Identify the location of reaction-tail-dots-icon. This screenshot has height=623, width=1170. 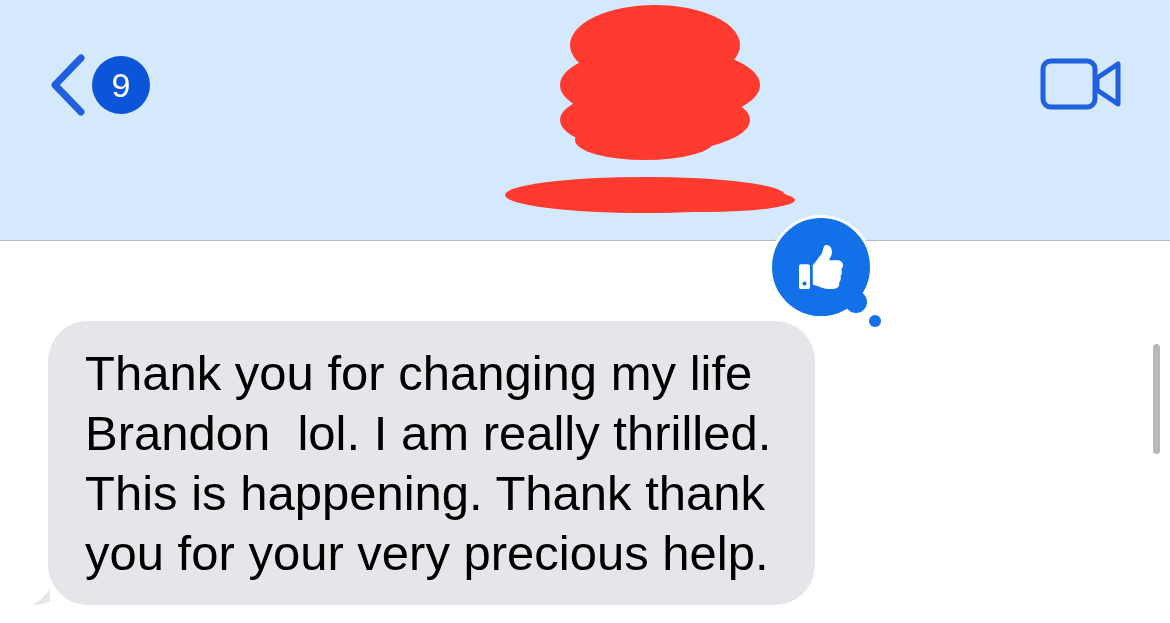
(863, 309).